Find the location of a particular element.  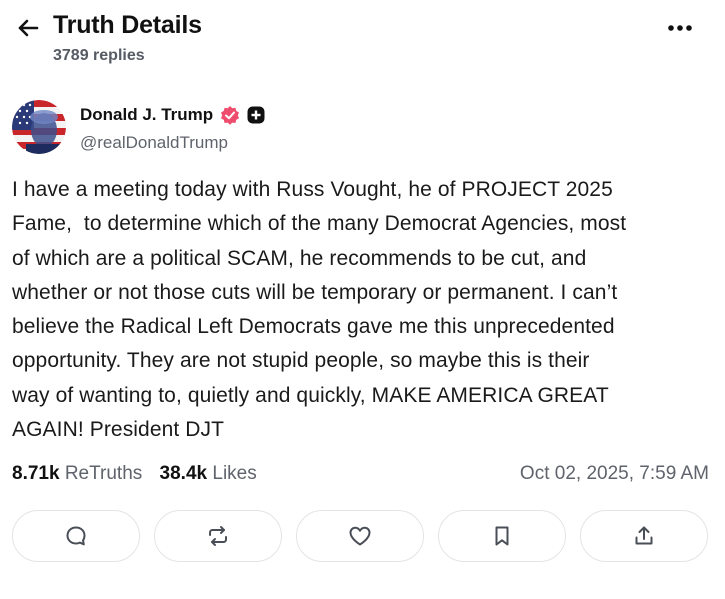

back-button is located at coordinates (28, 28).